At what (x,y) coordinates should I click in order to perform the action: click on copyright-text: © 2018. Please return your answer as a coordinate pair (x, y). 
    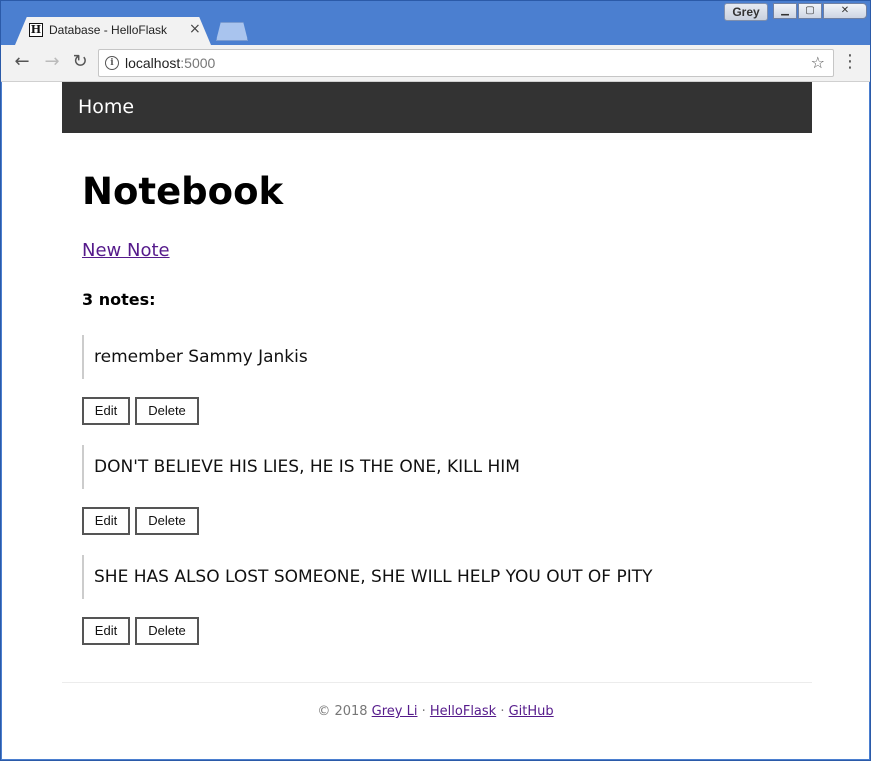
    Looking at the image, I should click on (344, 711).